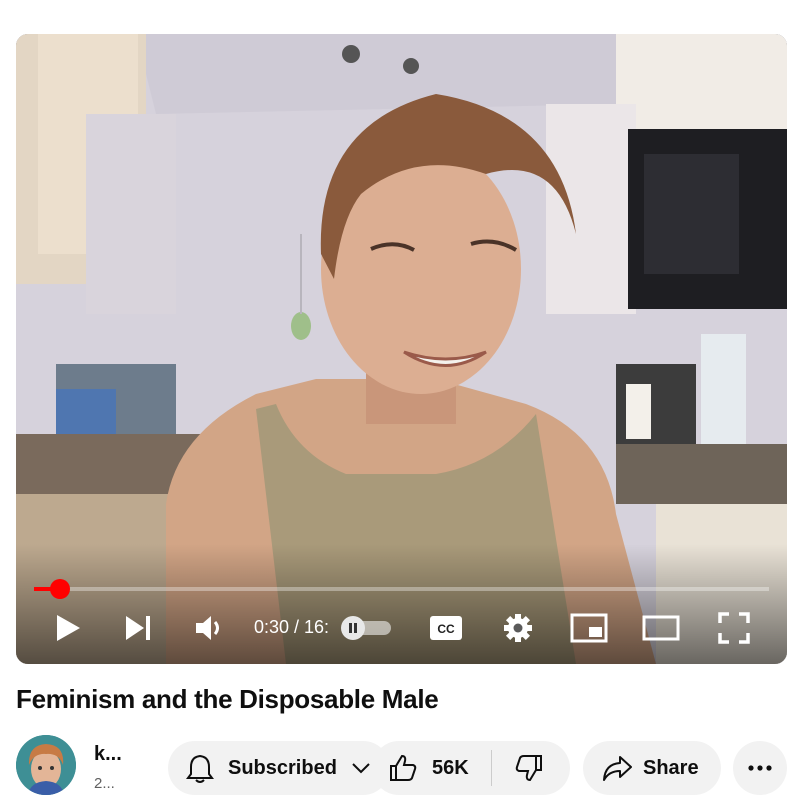  I want to click on next-icon, so click(138, 628).